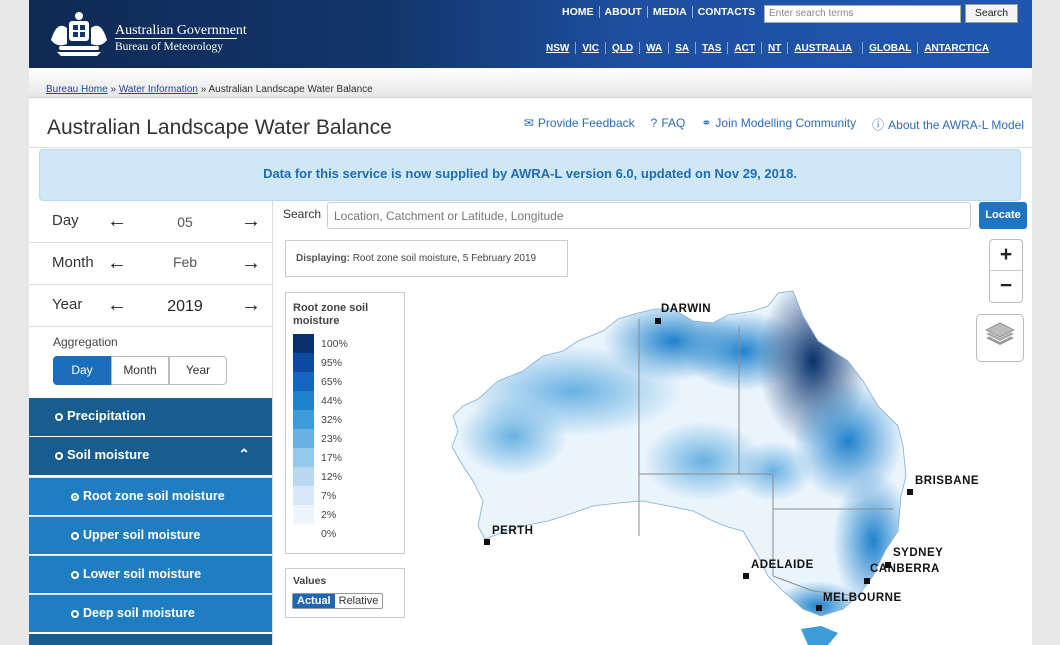 The width and height of the screenshot is (1060, 645). I want to click on circle-filled-icon, so click(75, 496).